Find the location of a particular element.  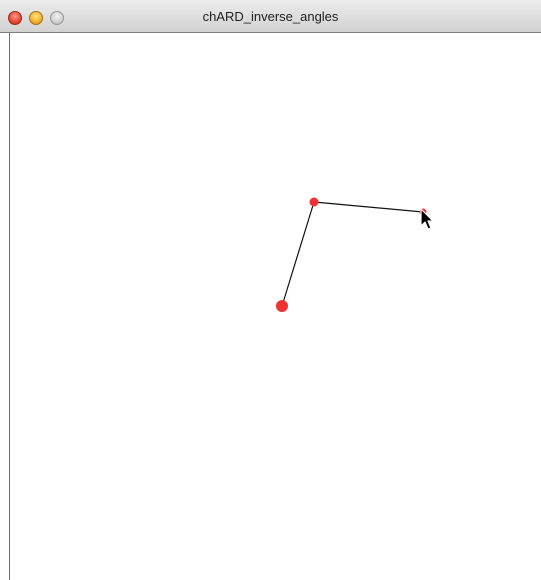

forearm-segment is located at coordinates (368, 207).